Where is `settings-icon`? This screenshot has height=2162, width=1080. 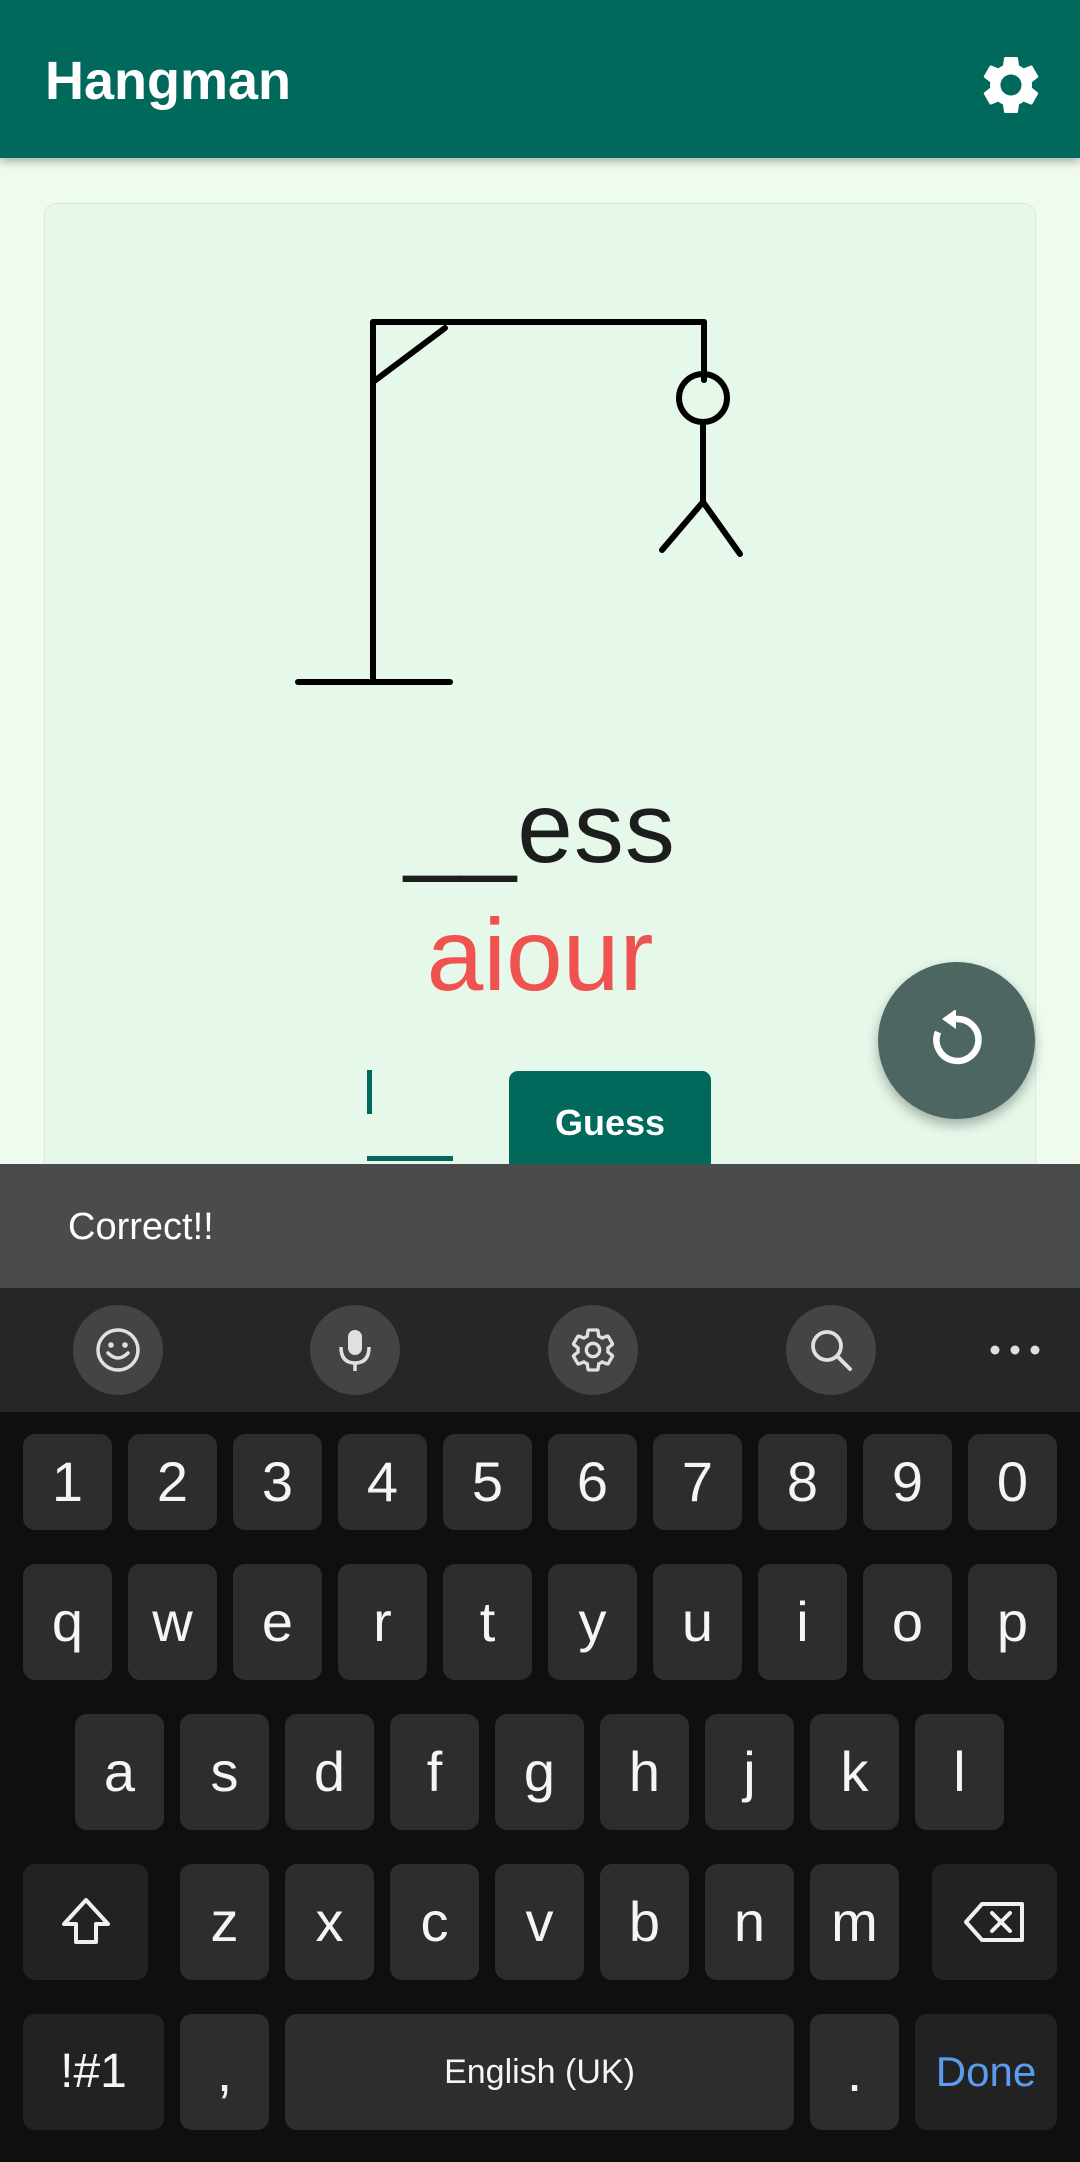 settings-icon is located at coordinates (593, 1350).